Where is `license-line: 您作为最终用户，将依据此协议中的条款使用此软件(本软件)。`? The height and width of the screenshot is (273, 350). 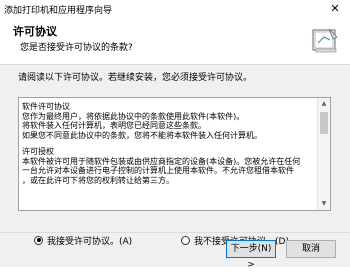
license-line: 您作为最终用户，将依据此协议中的条款使用此软件(本软件)。 is located at coordinates (133, 116).